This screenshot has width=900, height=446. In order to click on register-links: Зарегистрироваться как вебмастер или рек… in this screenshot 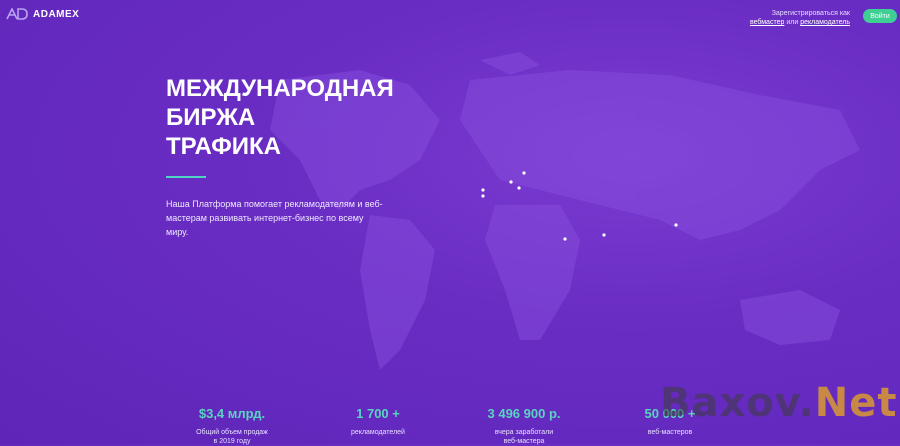, I will do `click(800, 18)`.